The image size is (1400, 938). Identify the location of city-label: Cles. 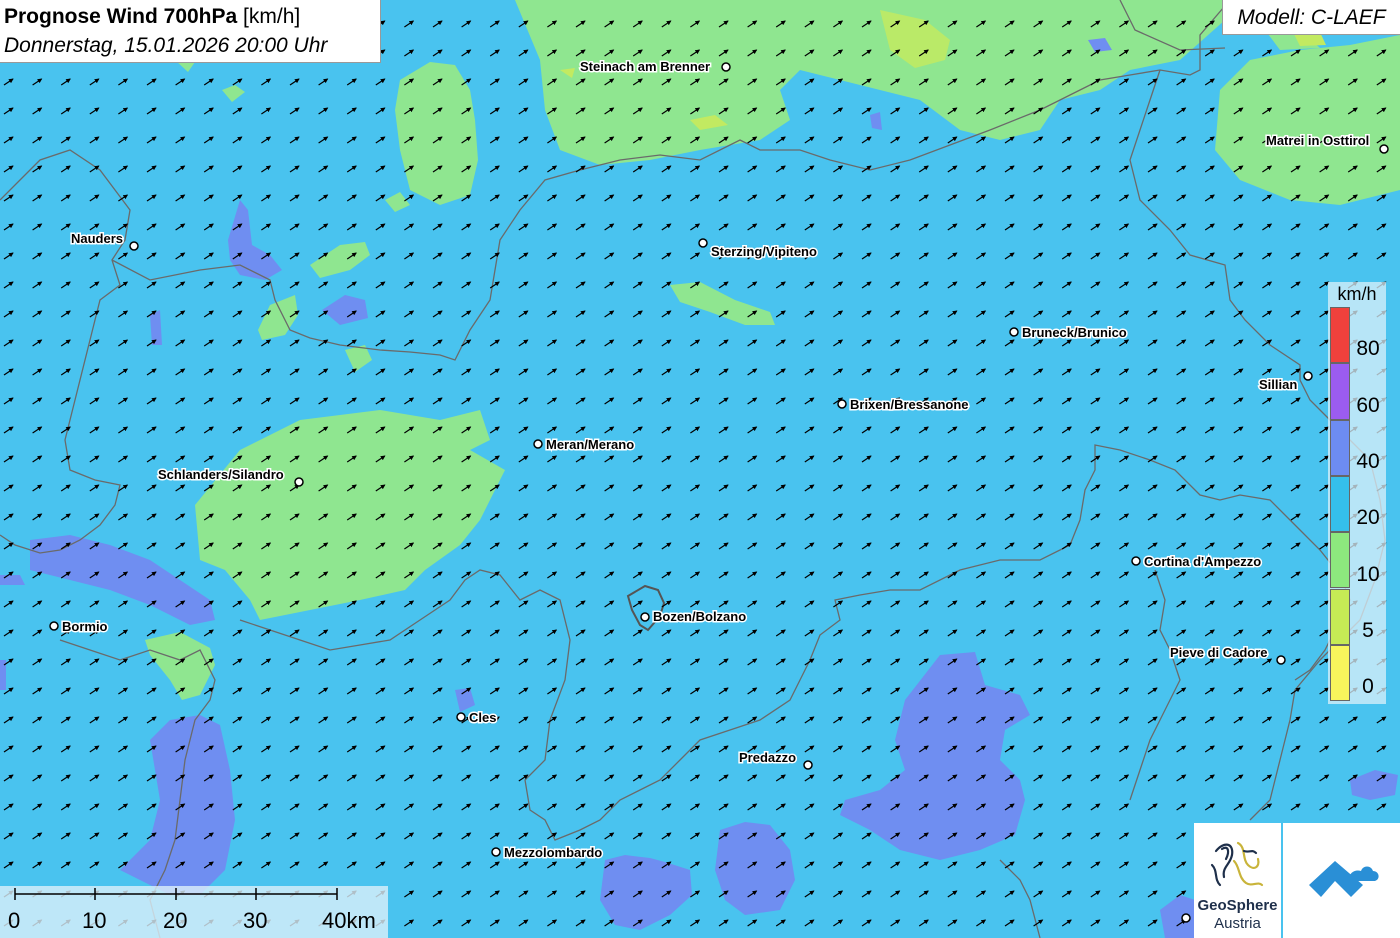
(482, 717).